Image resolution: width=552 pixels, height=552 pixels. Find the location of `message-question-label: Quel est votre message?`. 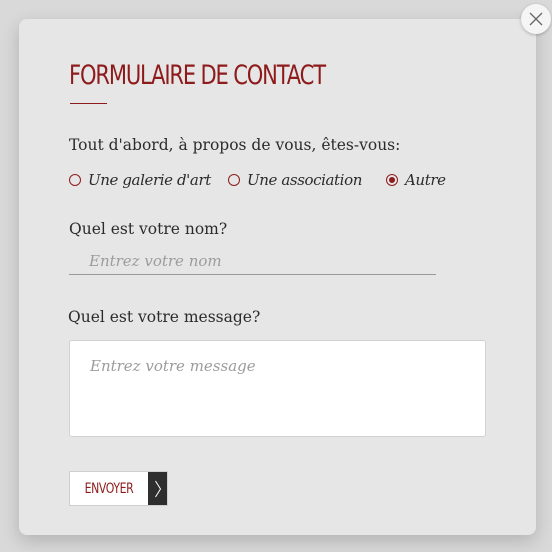

message-question-label: Quel est votre message? is located at coordinates (164, 317).